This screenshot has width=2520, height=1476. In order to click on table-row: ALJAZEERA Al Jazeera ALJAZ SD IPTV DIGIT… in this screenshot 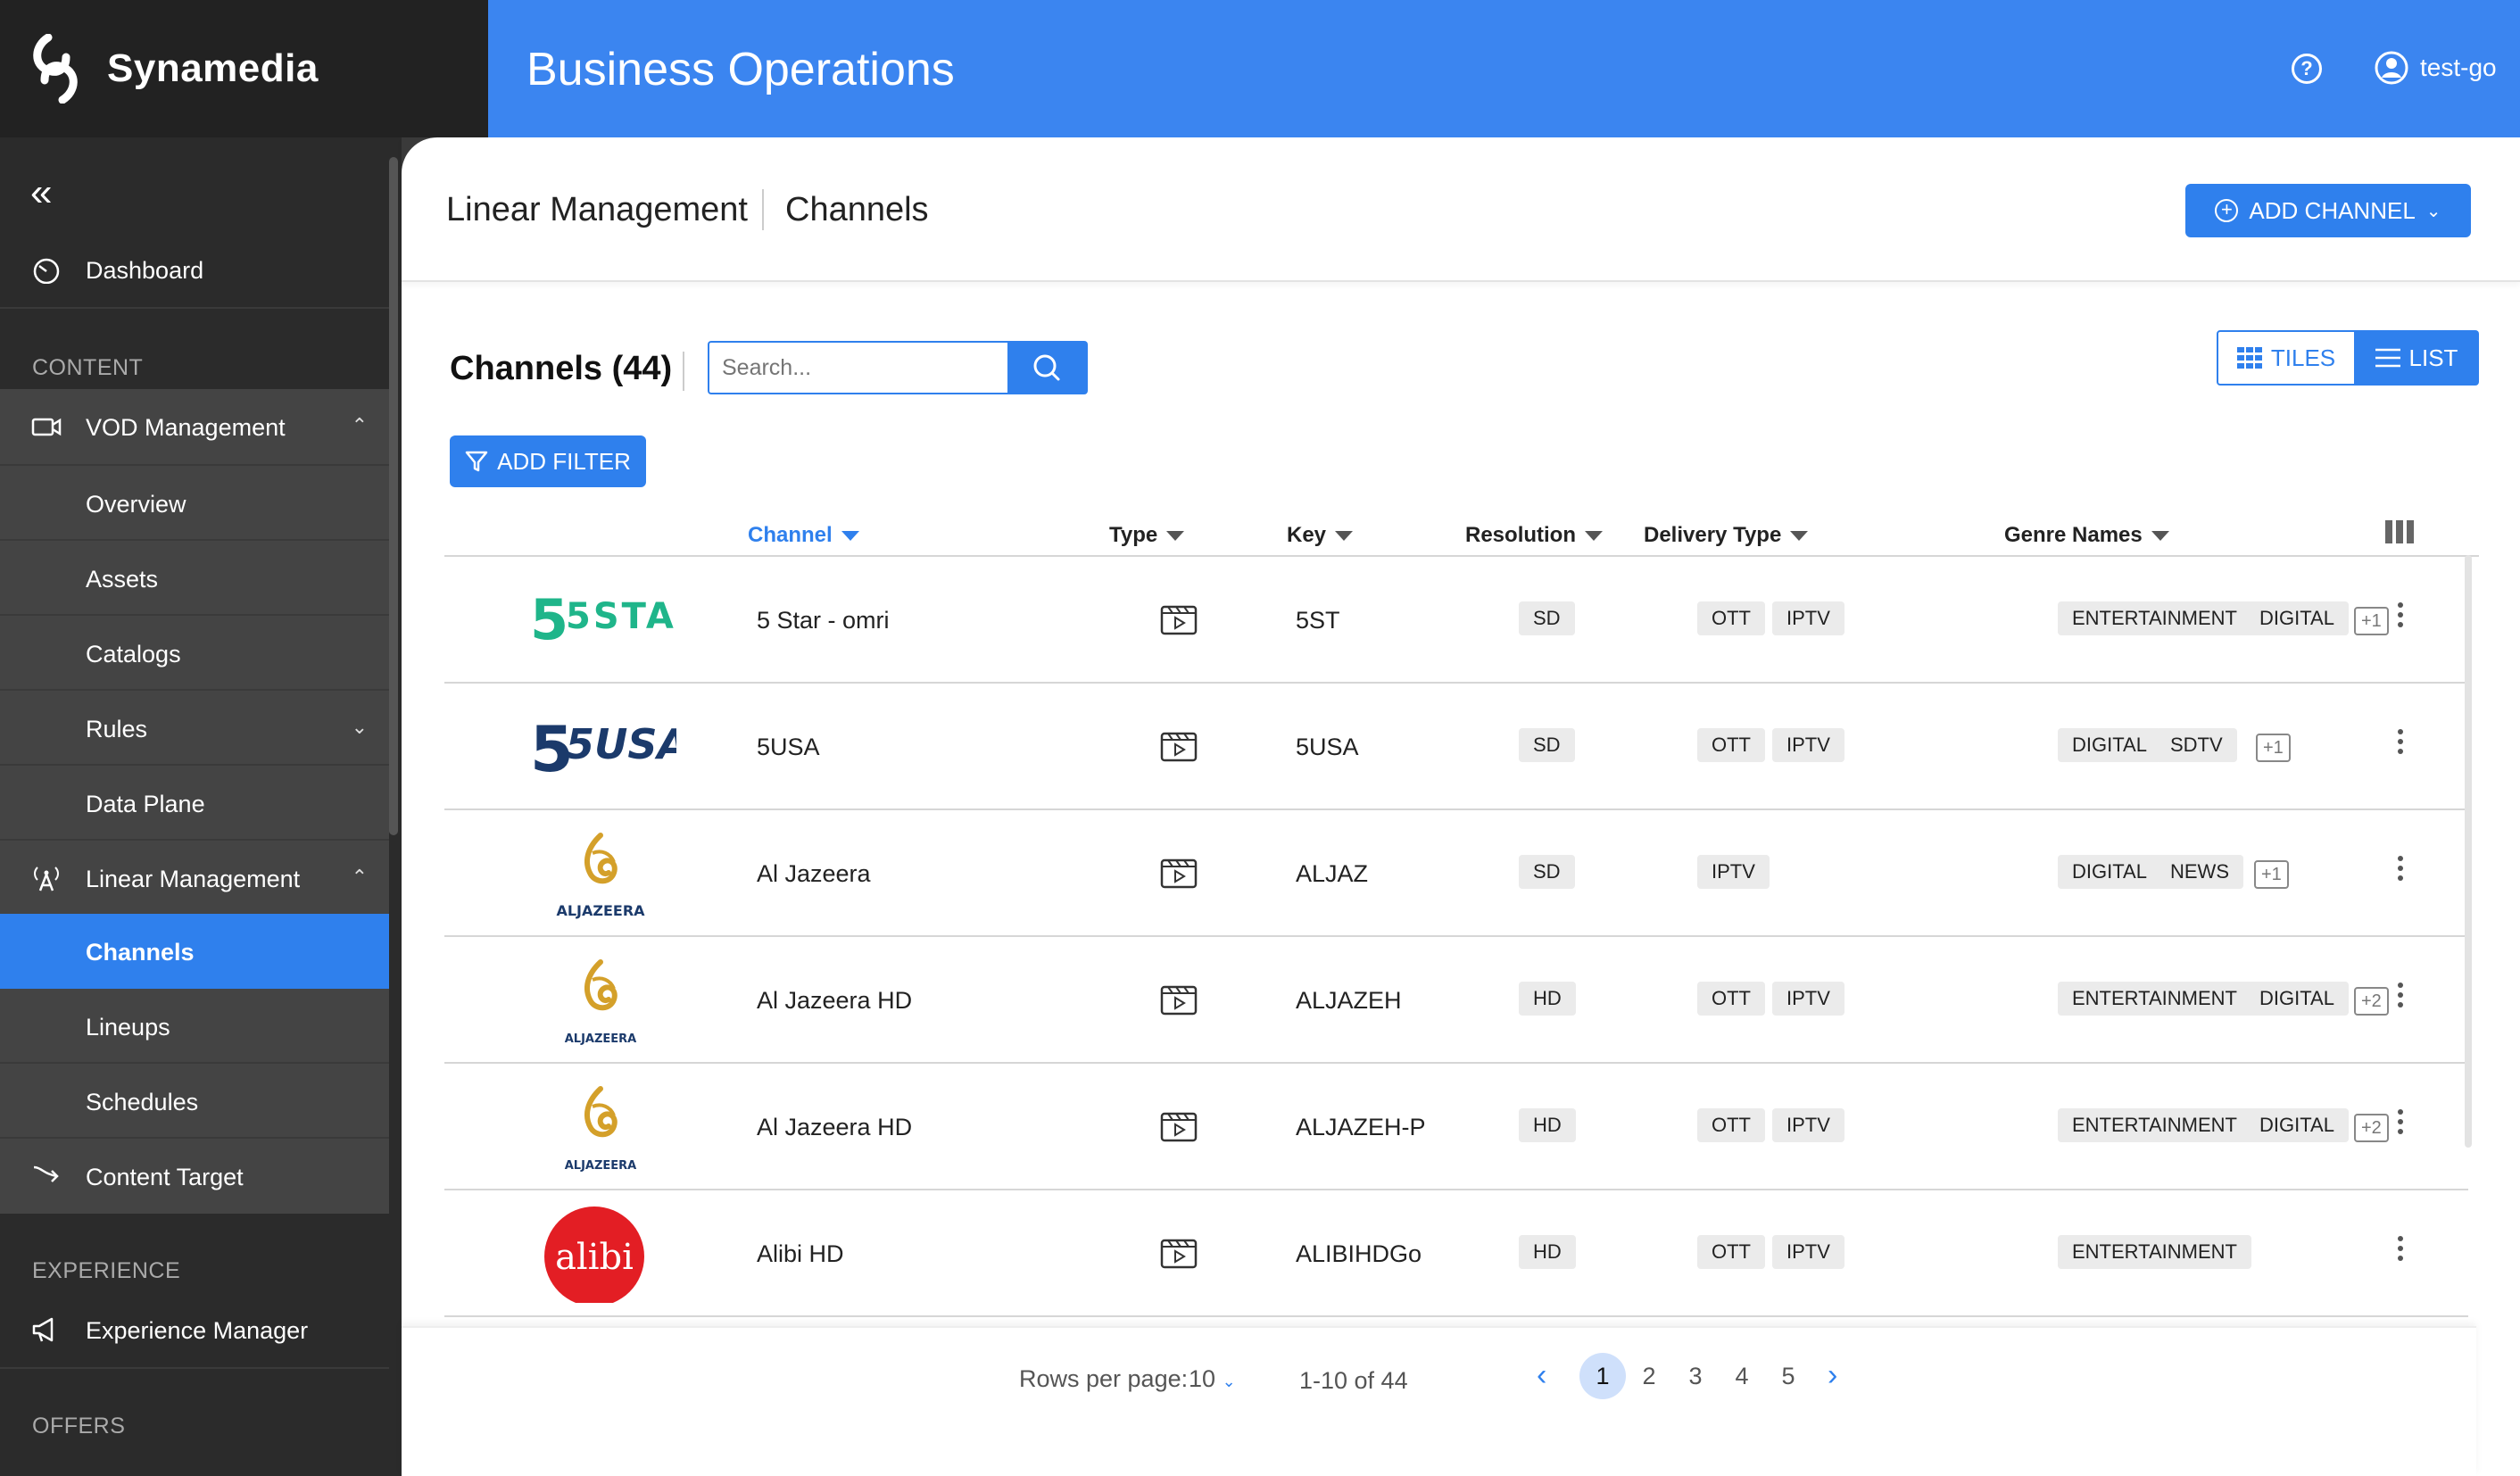, I will do `click(1456, 873)`.